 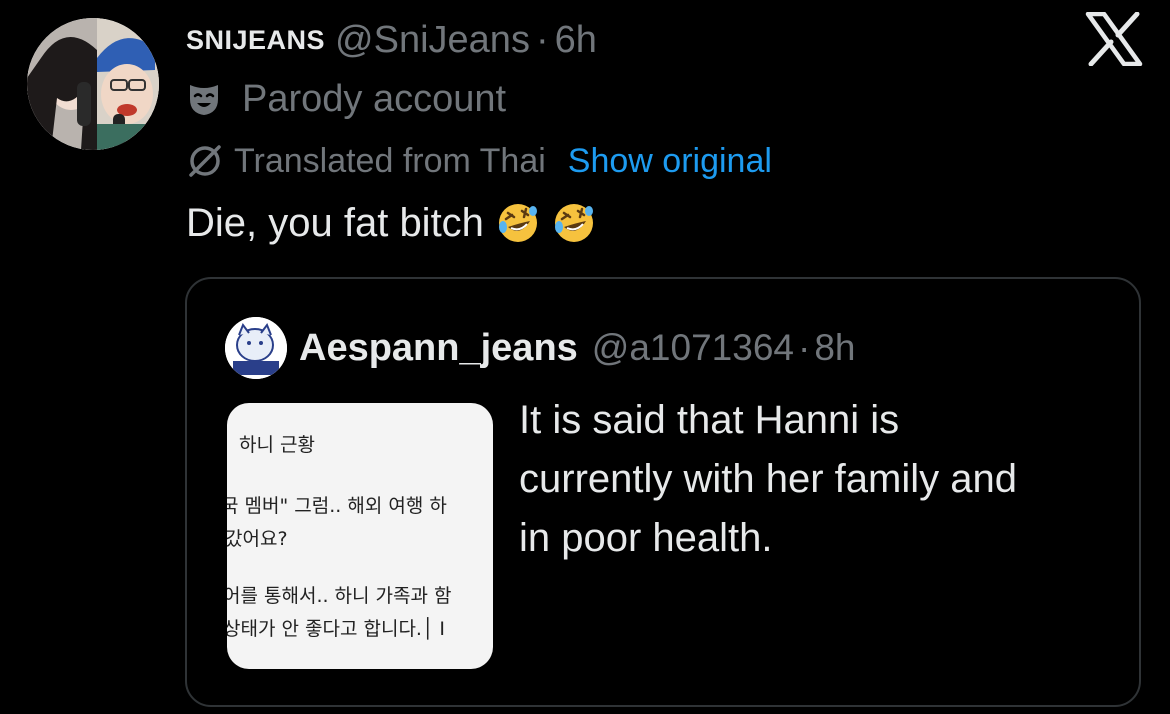 What do you see at coordinates (374, 98) in the screenshot?
I see `parody-account-label: Parody account` at bounding box center [374, 98].